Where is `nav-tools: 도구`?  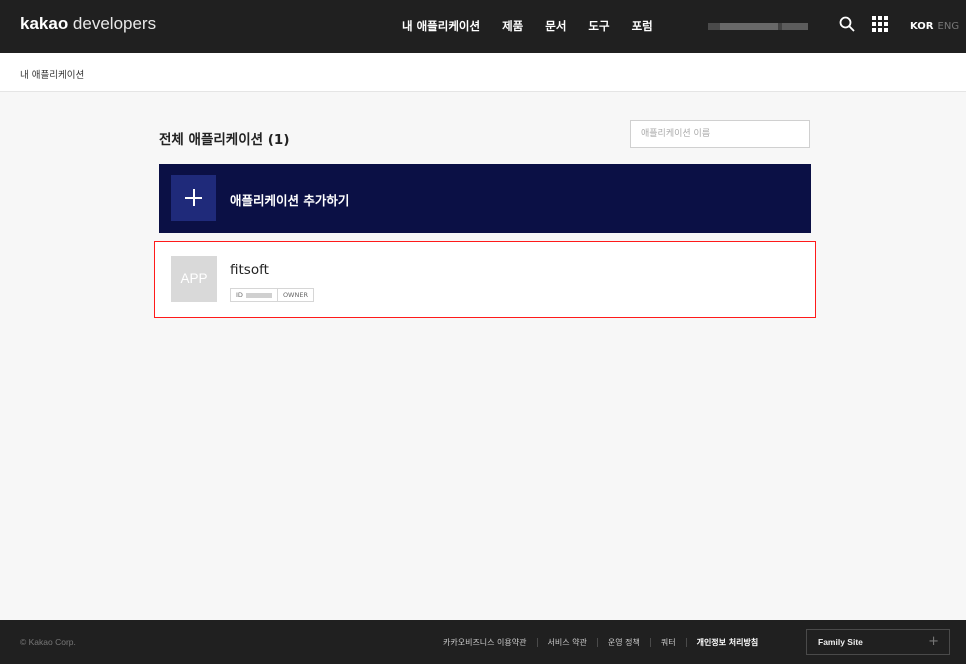 nav-tools: 도구 is located at coordinates (598, 26).